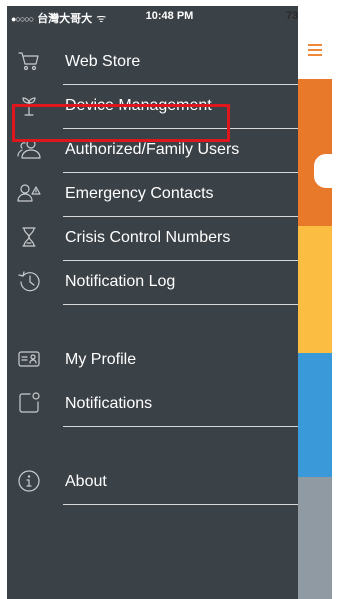 This screenshot has width=338, height=599. What do you see at coordinates (152, 361) in the screenshot?
I see `menu-item-my-profile: My Profile` at bounding box center [152, 361].